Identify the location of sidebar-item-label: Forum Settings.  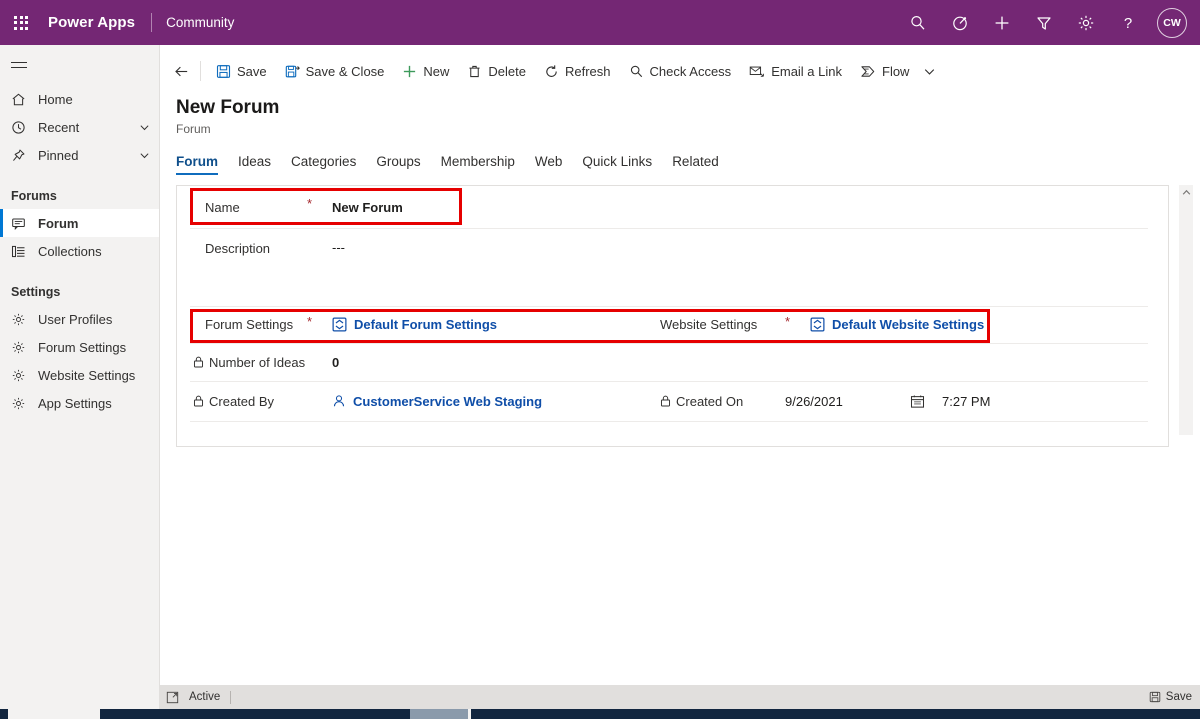
(82, 347).